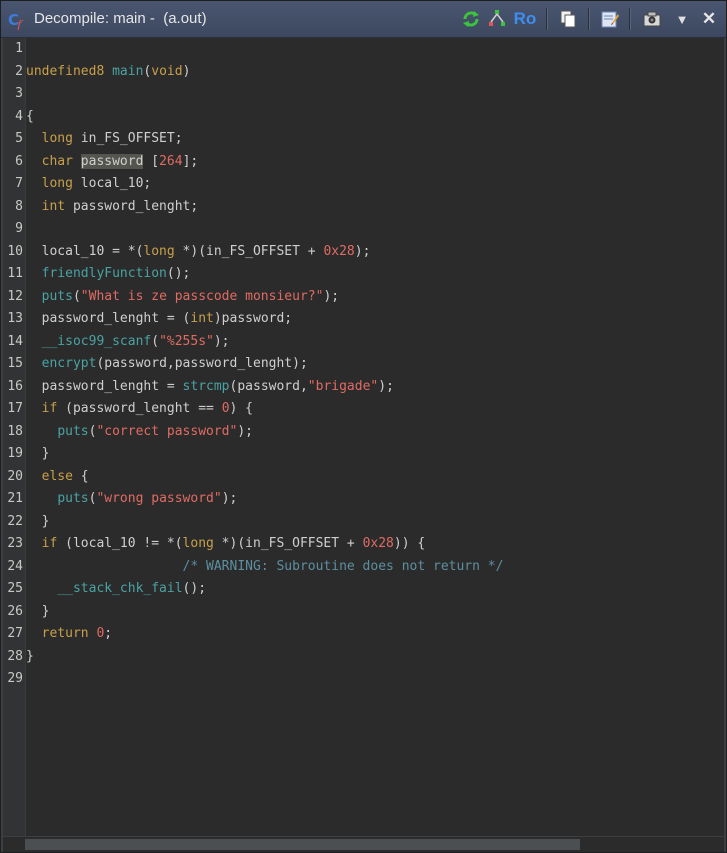 This screenshot has width=727, height=853. I want to click on line-number: 6, so click(19, 161).